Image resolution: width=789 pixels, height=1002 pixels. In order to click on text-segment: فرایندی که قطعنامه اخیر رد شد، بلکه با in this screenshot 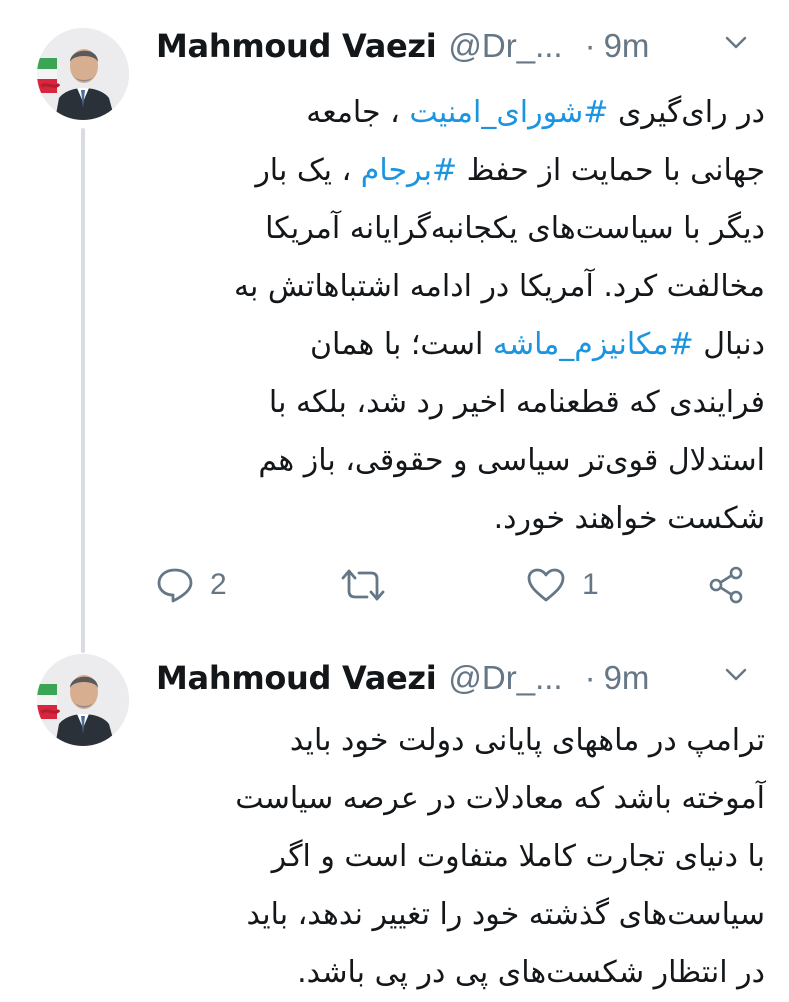, I will do `click(516, 402)`.